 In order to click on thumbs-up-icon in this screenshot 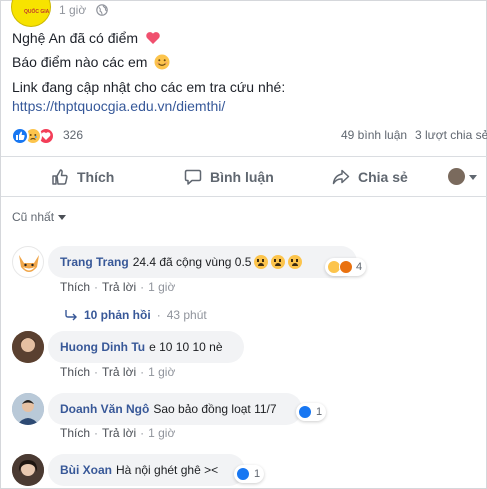, I will do `click(60, 177)`.